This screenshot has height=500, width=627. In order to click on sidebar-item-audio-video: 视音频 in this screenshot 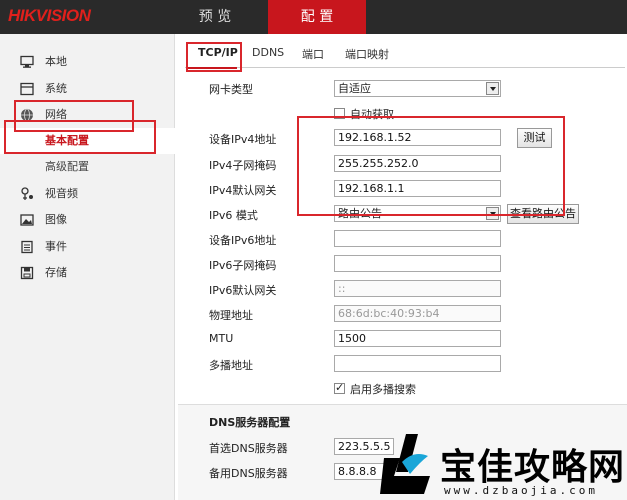, I will do `click(87, 194)`.